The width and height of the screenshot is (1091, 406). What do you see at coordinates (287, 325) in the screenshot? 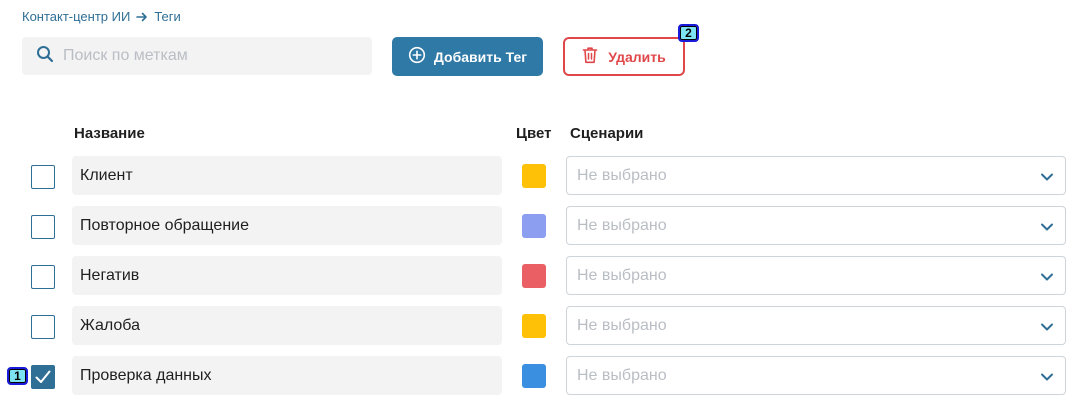
I see `tag-name-field: Жалоба` at bounding box center [287, 325].